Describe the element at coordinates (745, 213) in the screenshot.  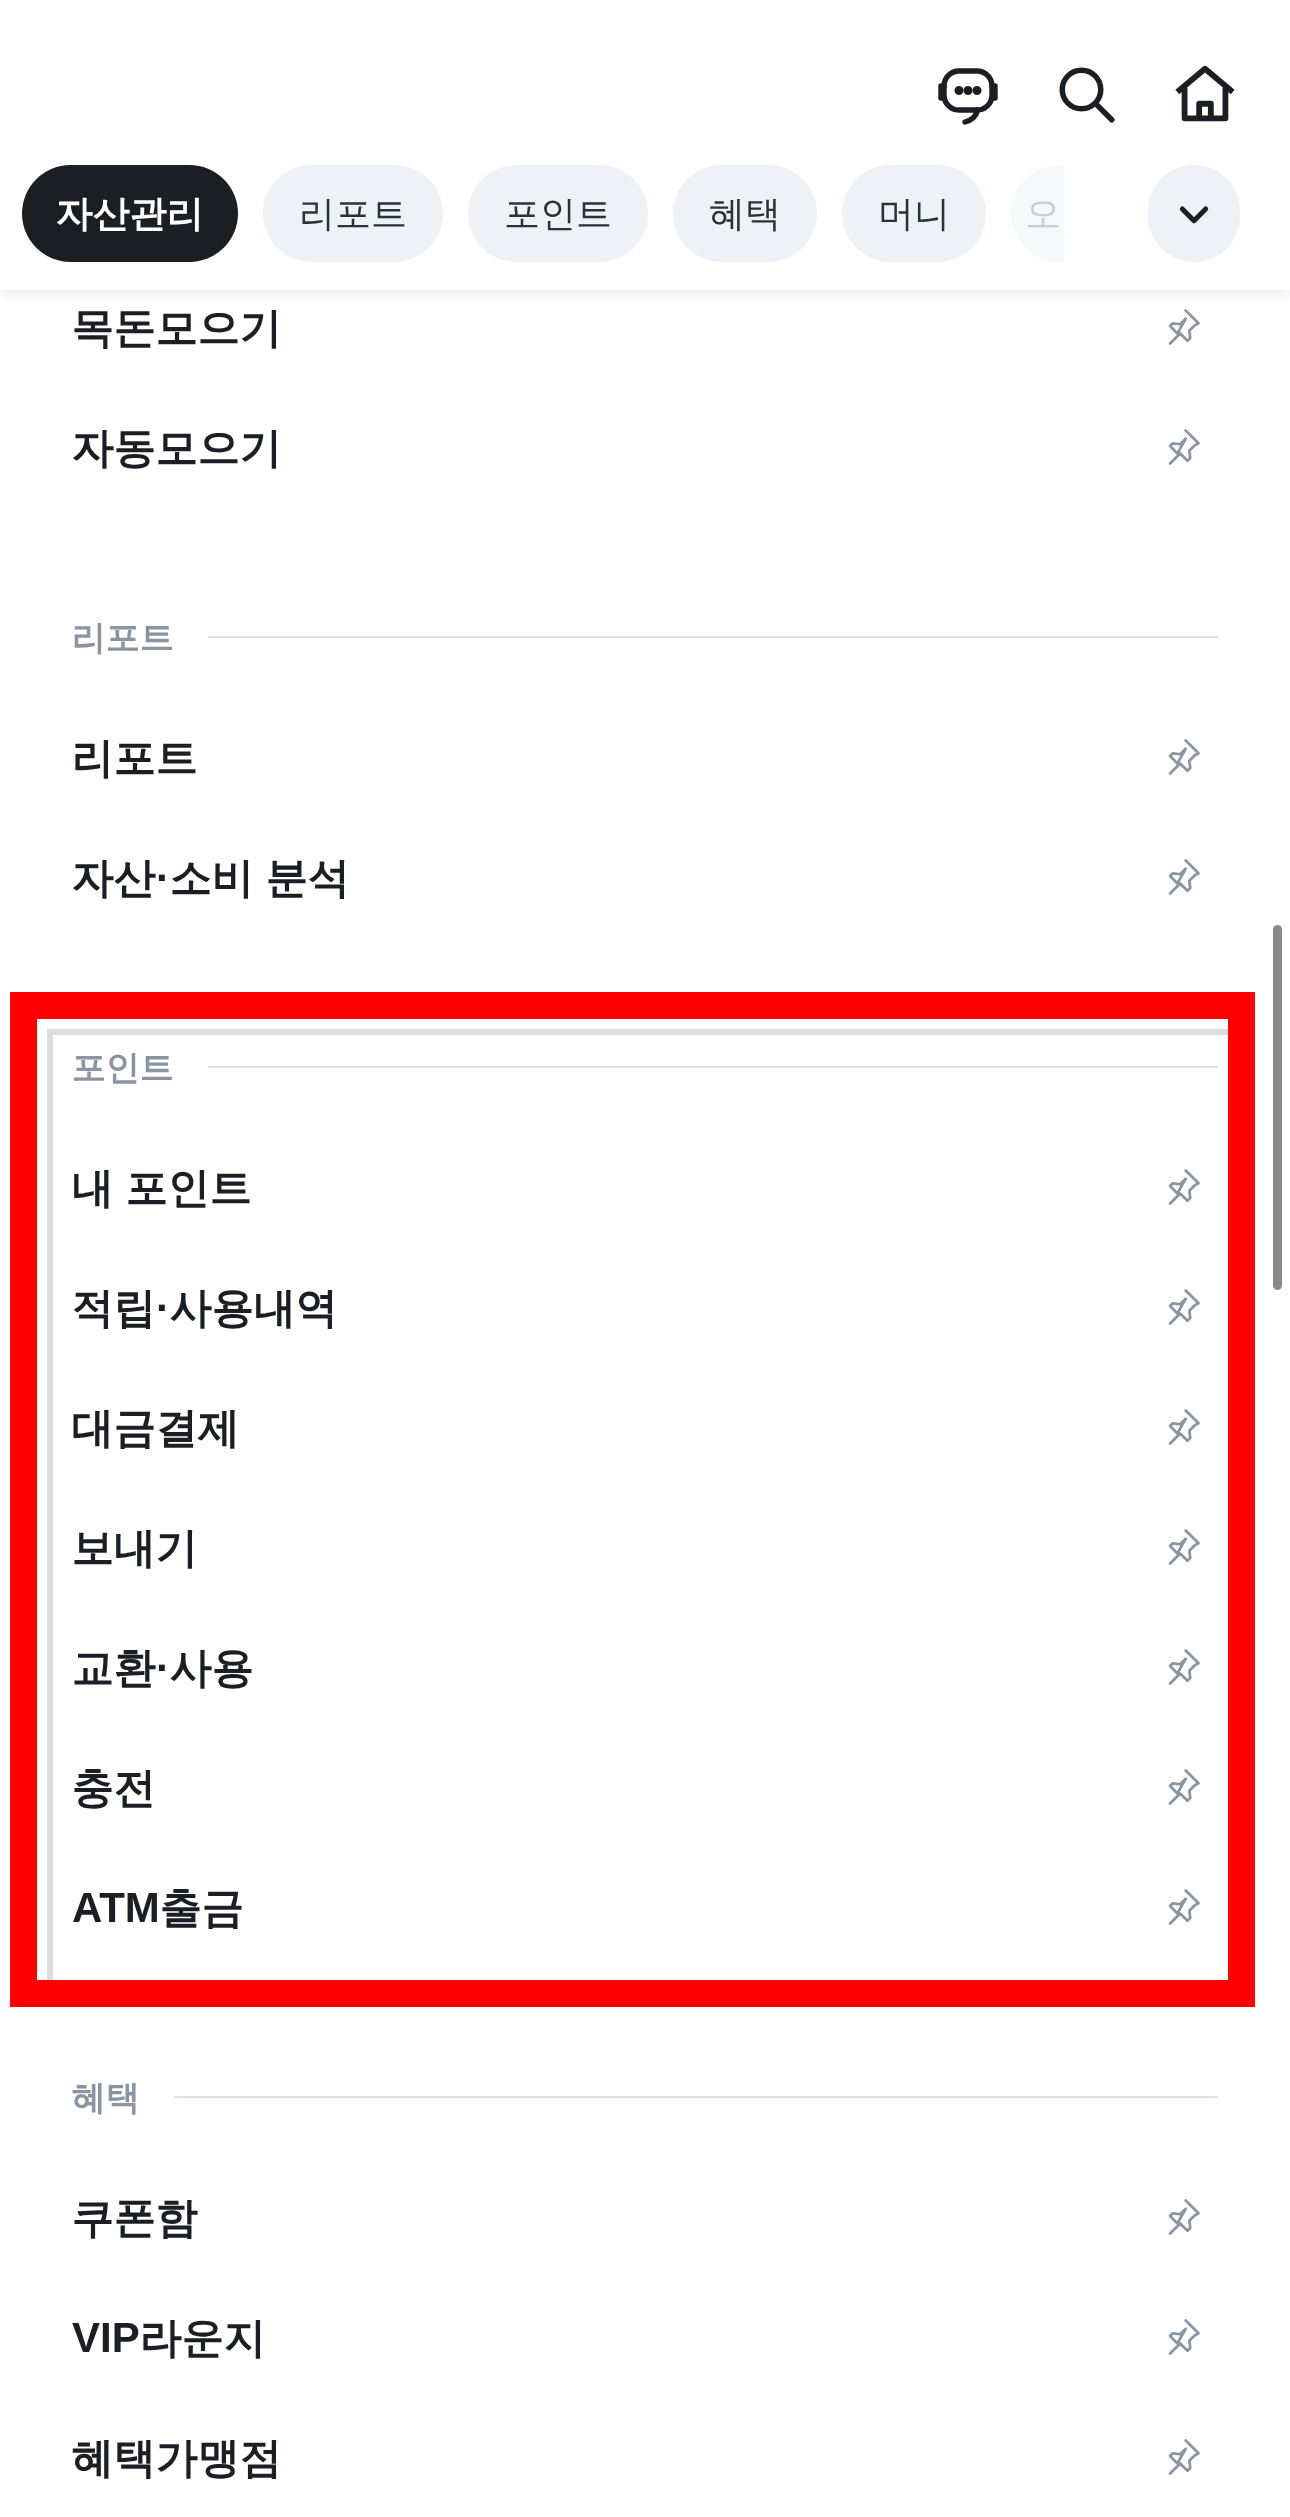
I see `category-tab: 혜택` at that location.